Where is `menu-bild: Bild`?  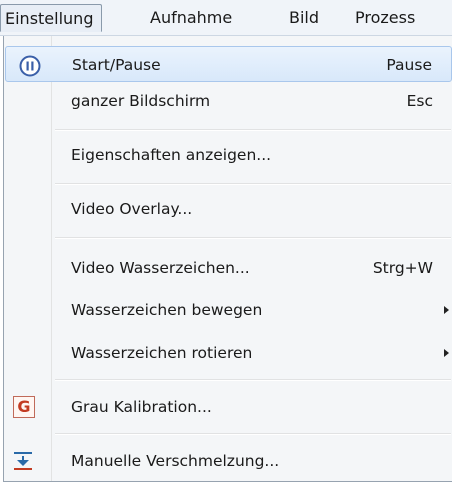 menu-bild: Bild is located at coordinates (304, 18).